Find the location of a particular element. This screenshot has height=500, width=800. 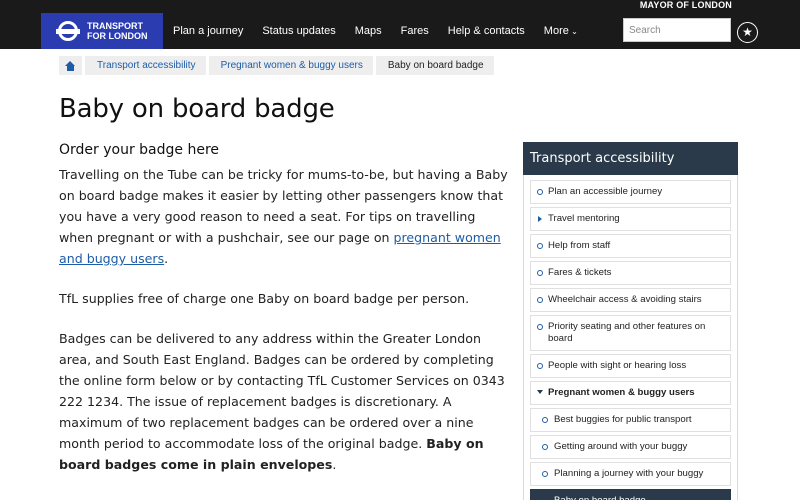

search-input is located at coordinates (677, 30).